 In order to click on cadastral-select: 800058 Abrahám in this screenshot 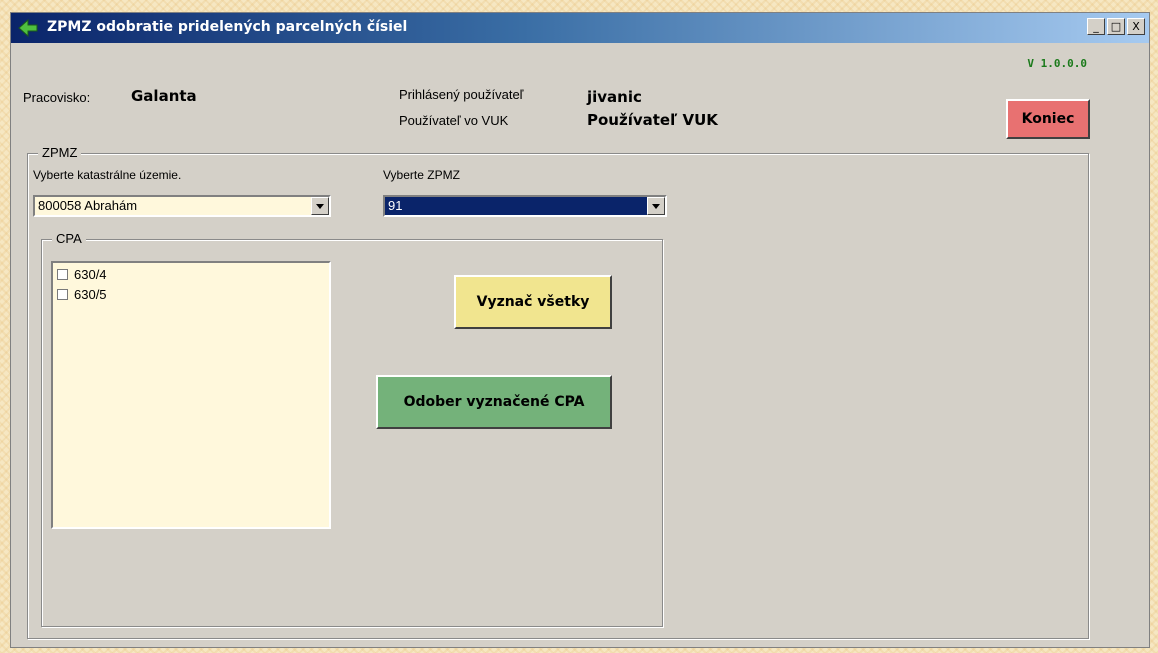, I will do `click(182, 206)`.